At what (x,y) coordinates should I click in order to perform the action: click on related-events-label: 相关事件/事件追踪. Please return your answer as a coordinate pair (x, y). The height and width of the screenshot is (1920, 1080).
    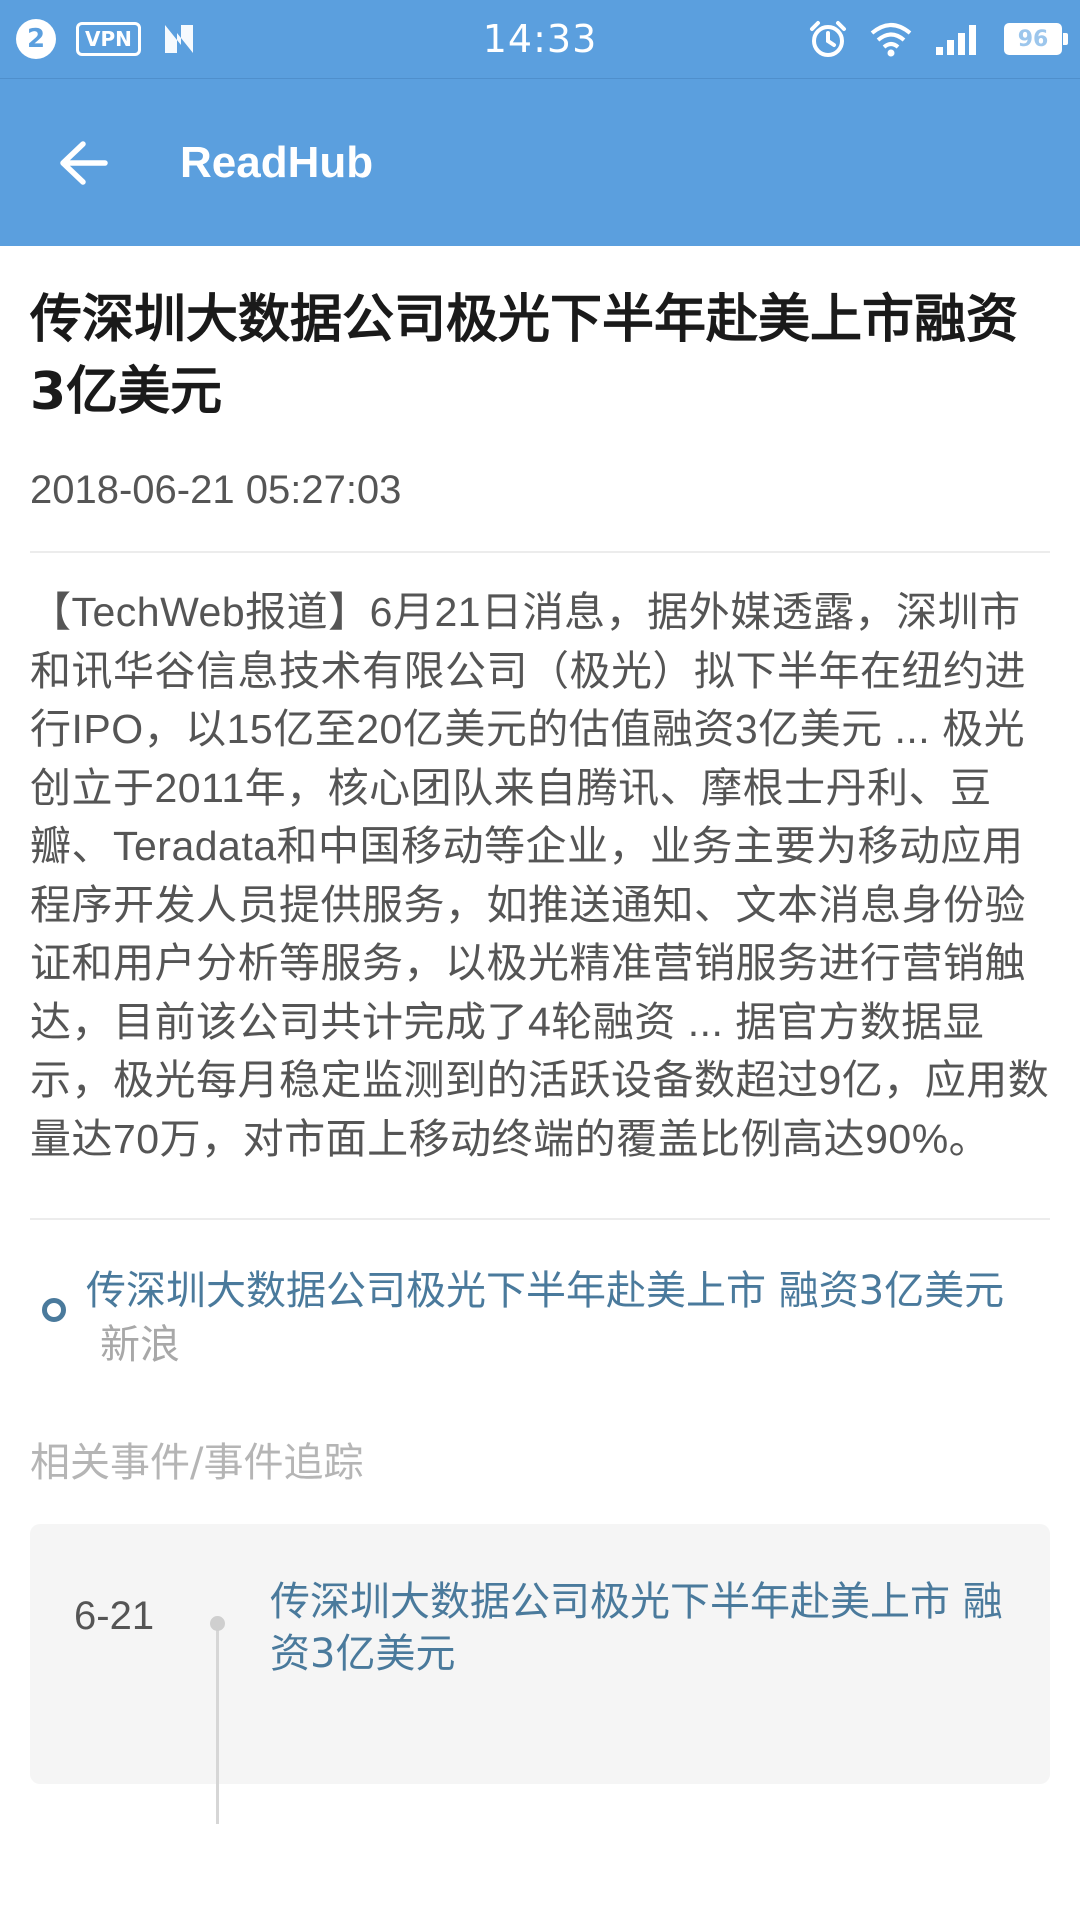
    Looking at the image, I should click on (197, 1463).